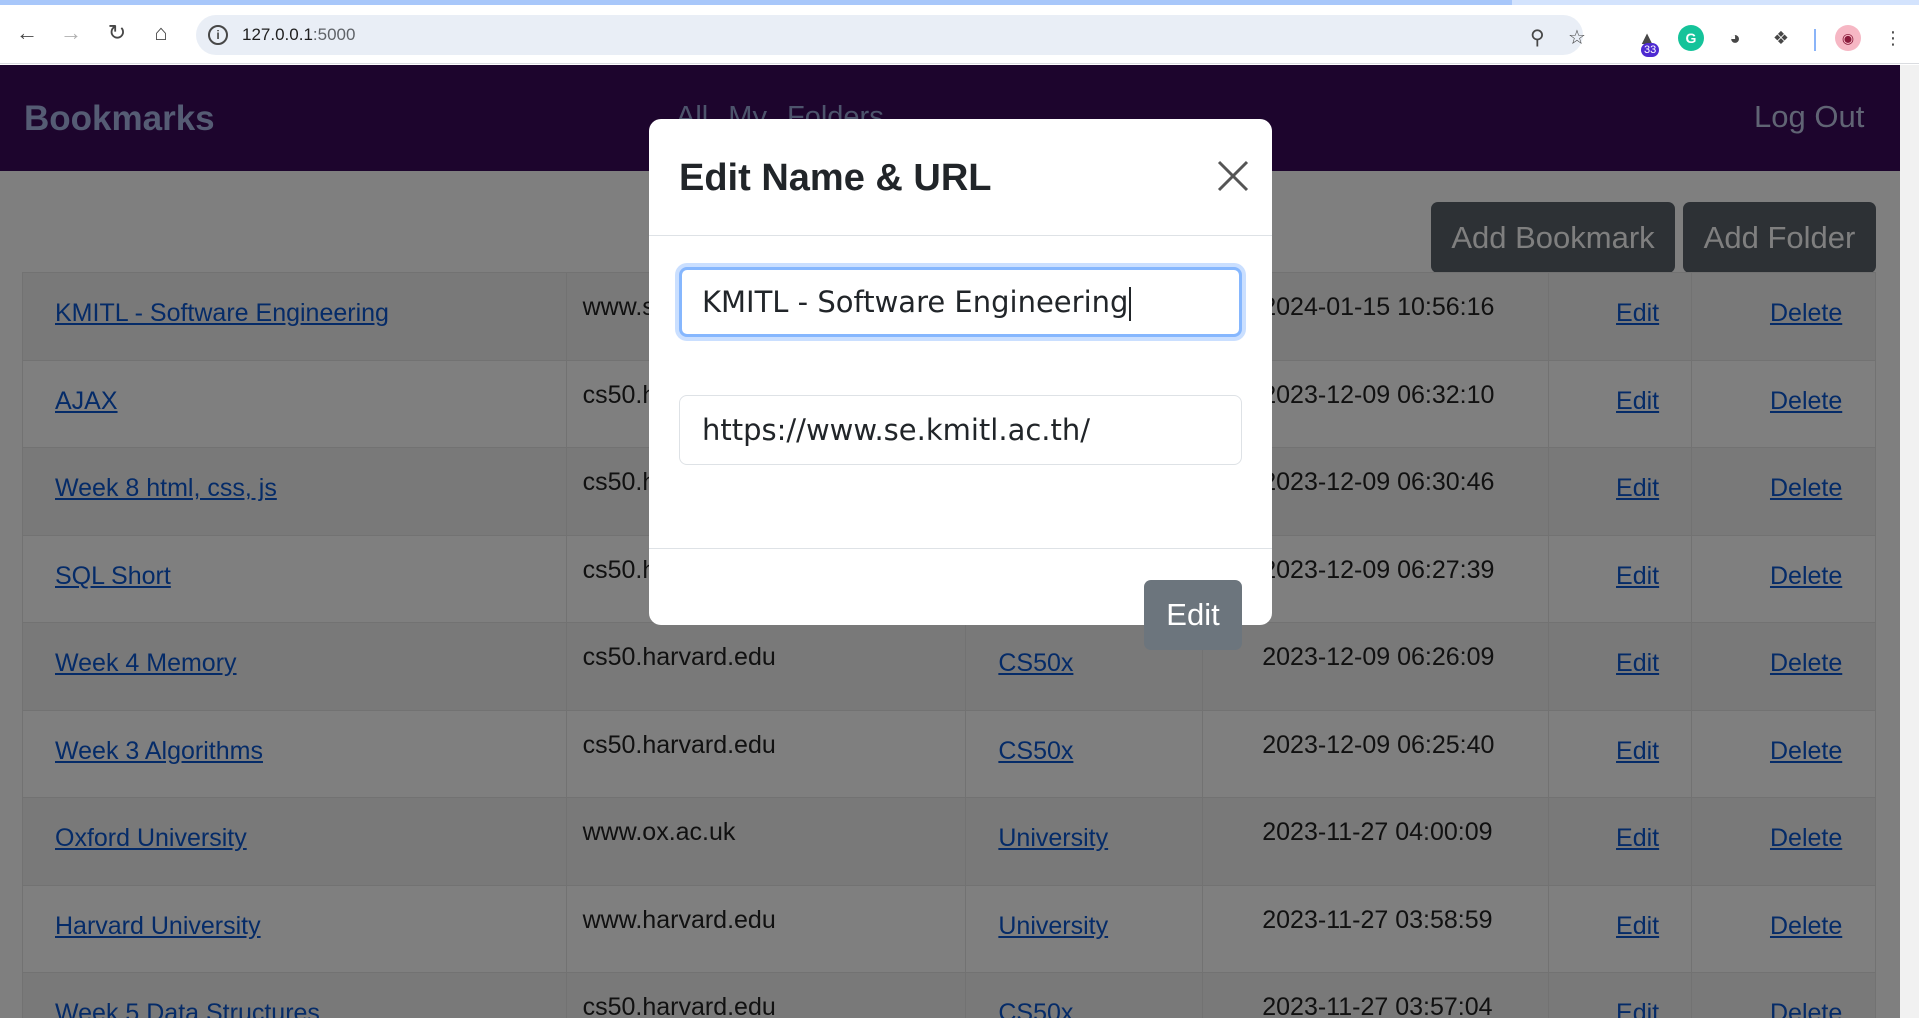  What do you see at coordinates (835, 178) in the screenshot?
I see `modal-title: Edit Name & URL` at bounding box center [835, 178].